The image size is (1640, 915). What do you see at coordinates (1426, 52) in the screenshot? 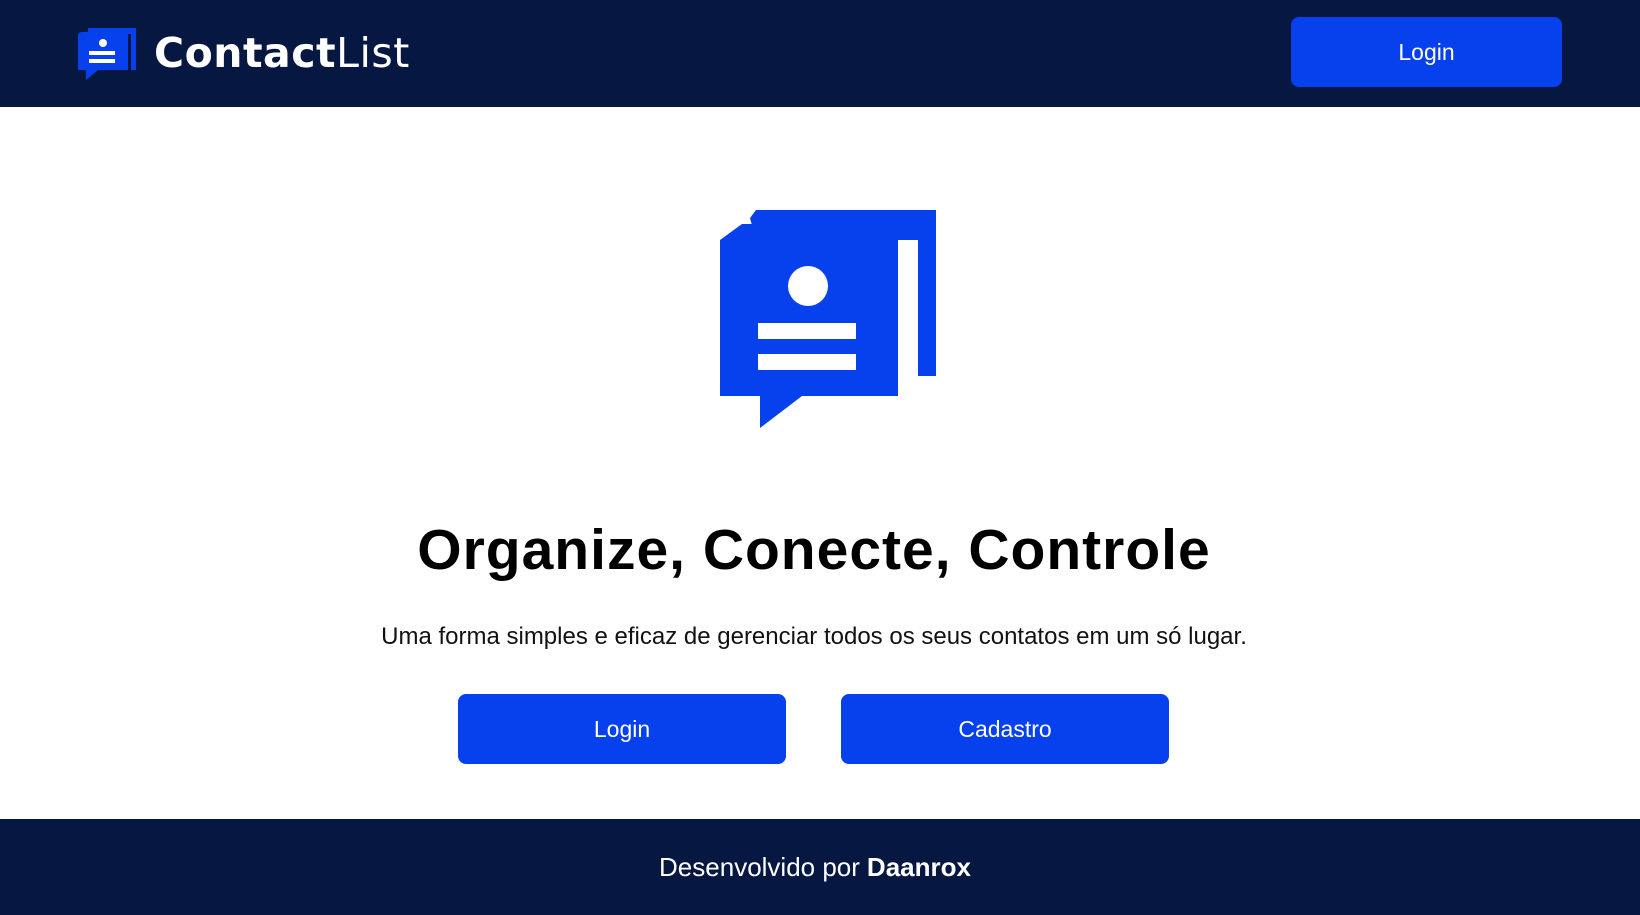
I see `header-login-button: Login` at bounding box center [1426, 52].